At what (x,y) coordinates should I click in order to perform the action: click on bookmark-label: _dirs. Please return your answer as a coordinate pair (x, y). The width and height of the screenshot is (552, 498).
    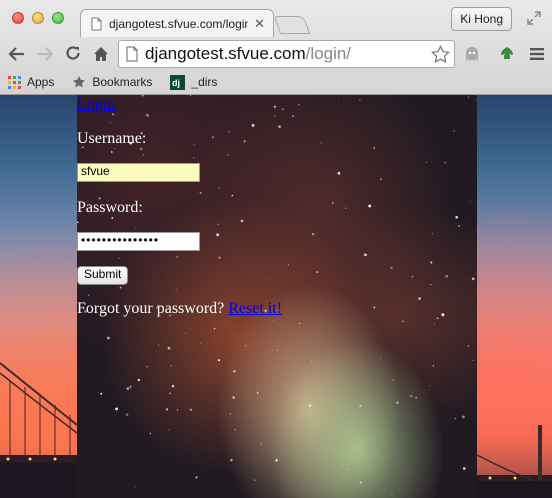
    Looking at the image, I should click on (204, 82).